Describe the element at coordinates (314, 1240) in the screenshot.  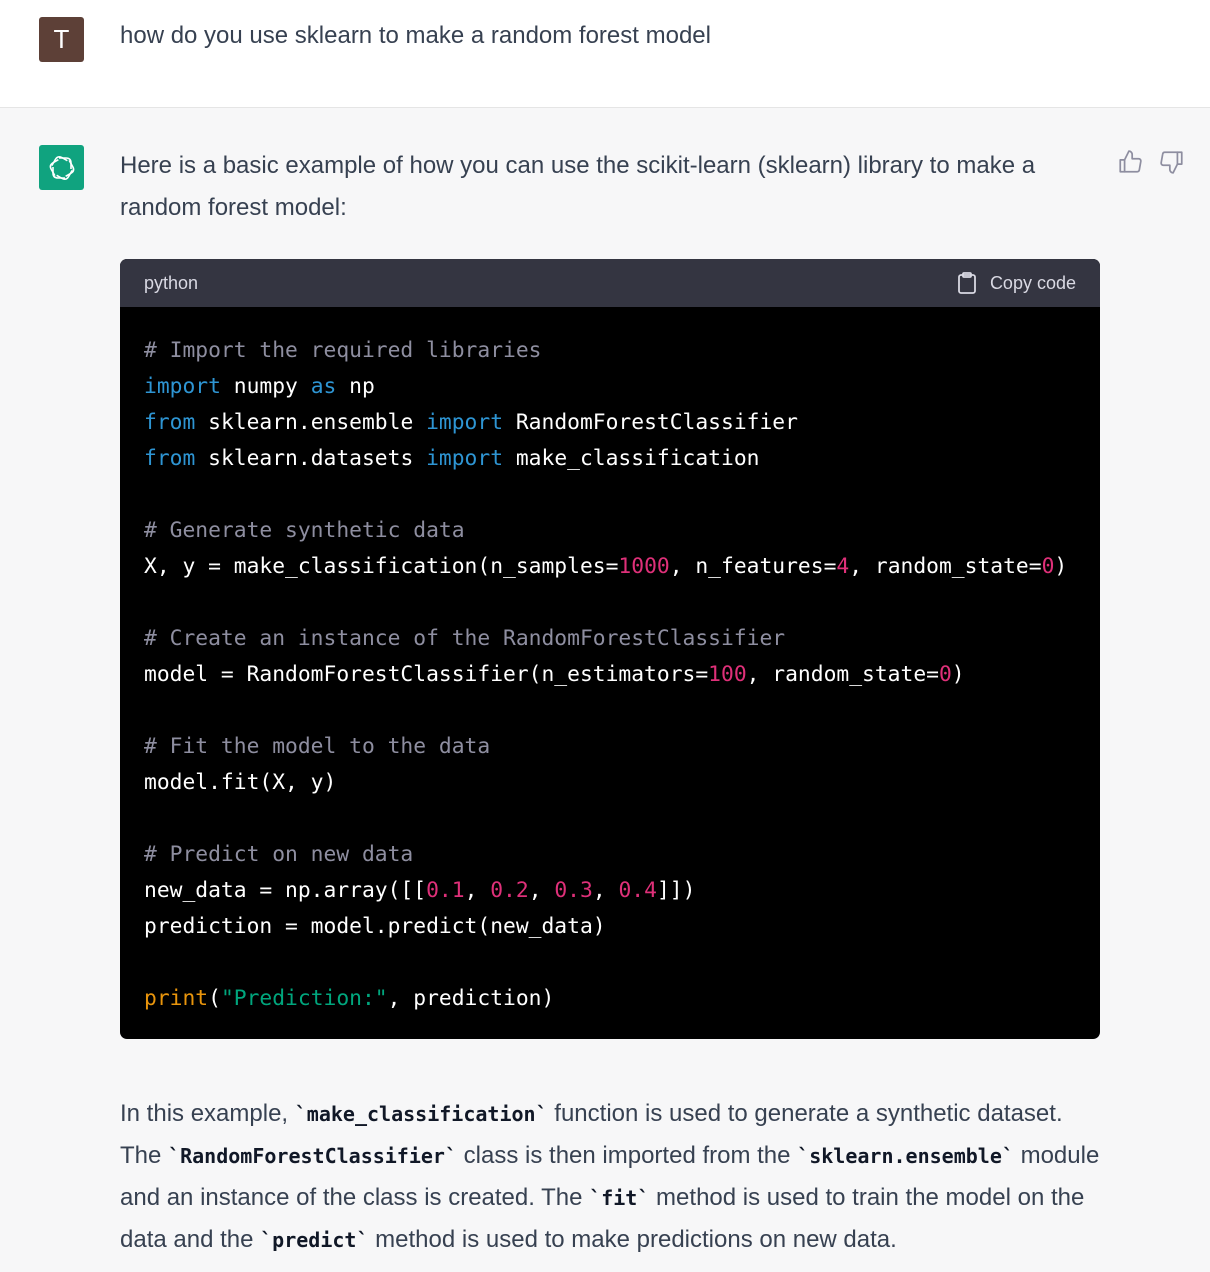
I see `inline-code-predict: `predict`` at that location.